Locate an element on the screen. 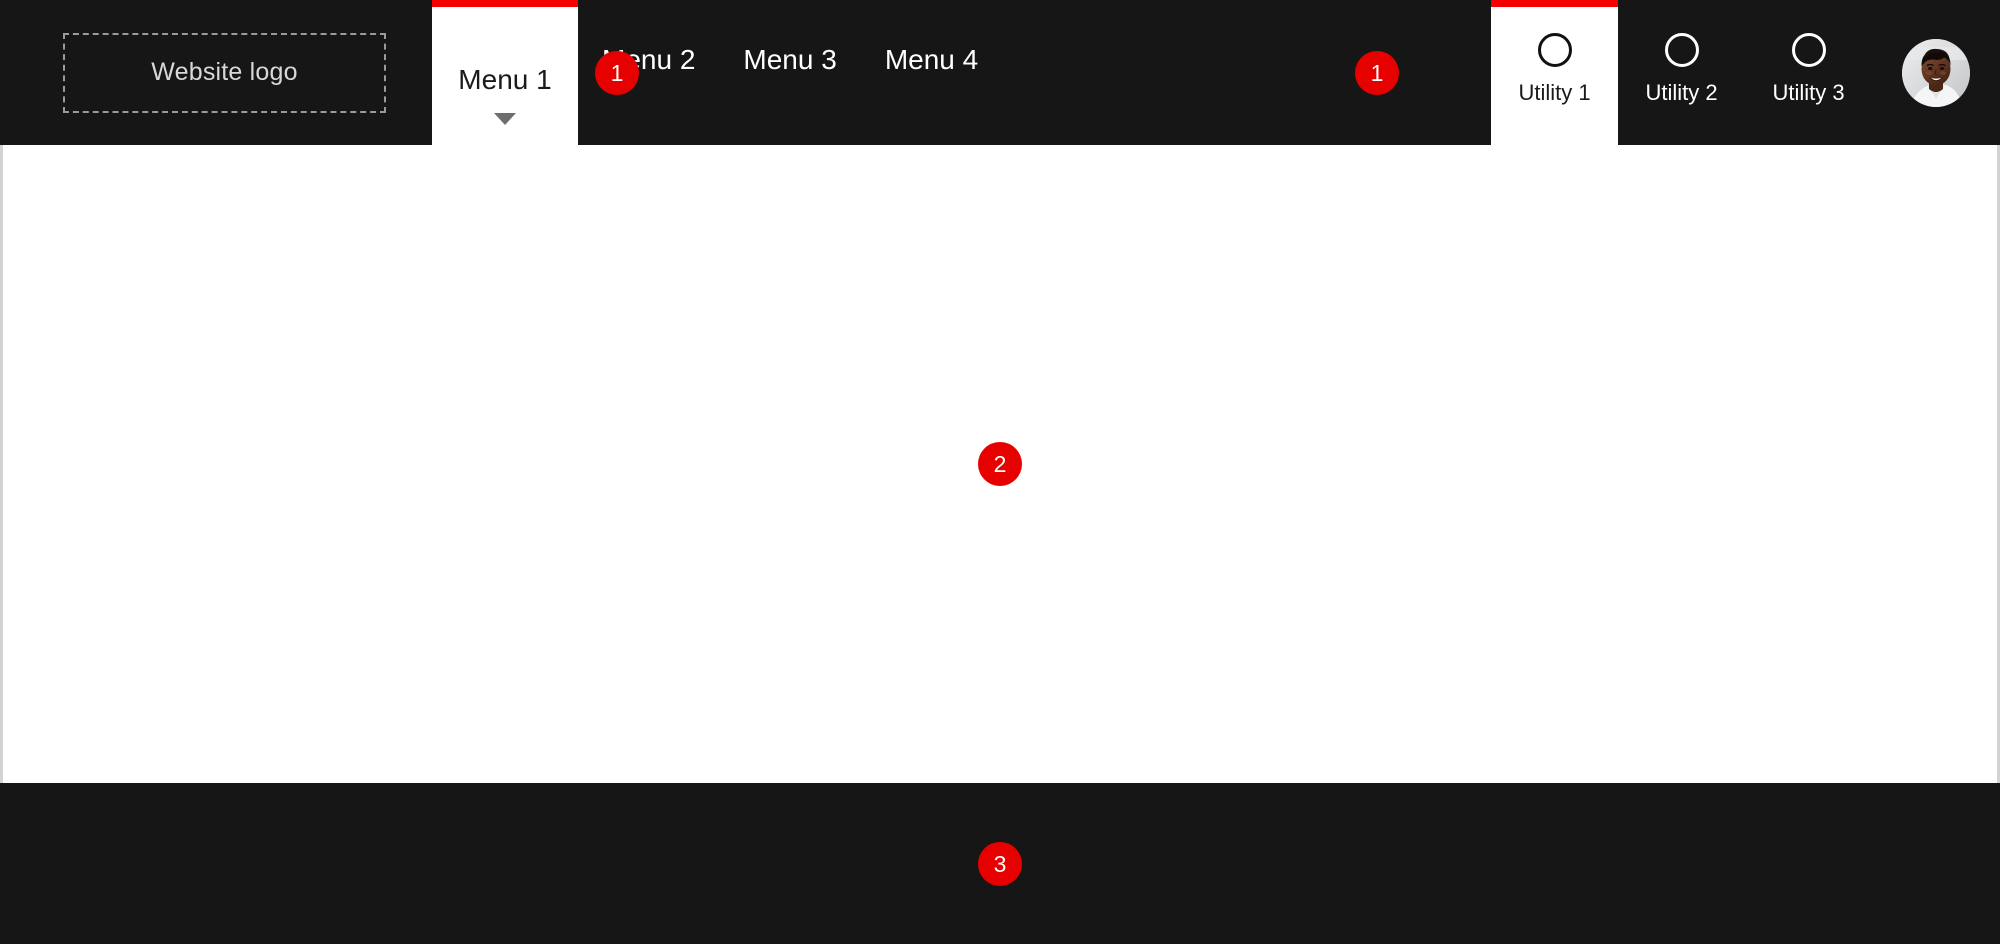  annotation-badge-footer: 3 is located at coordinates (1000, 864).